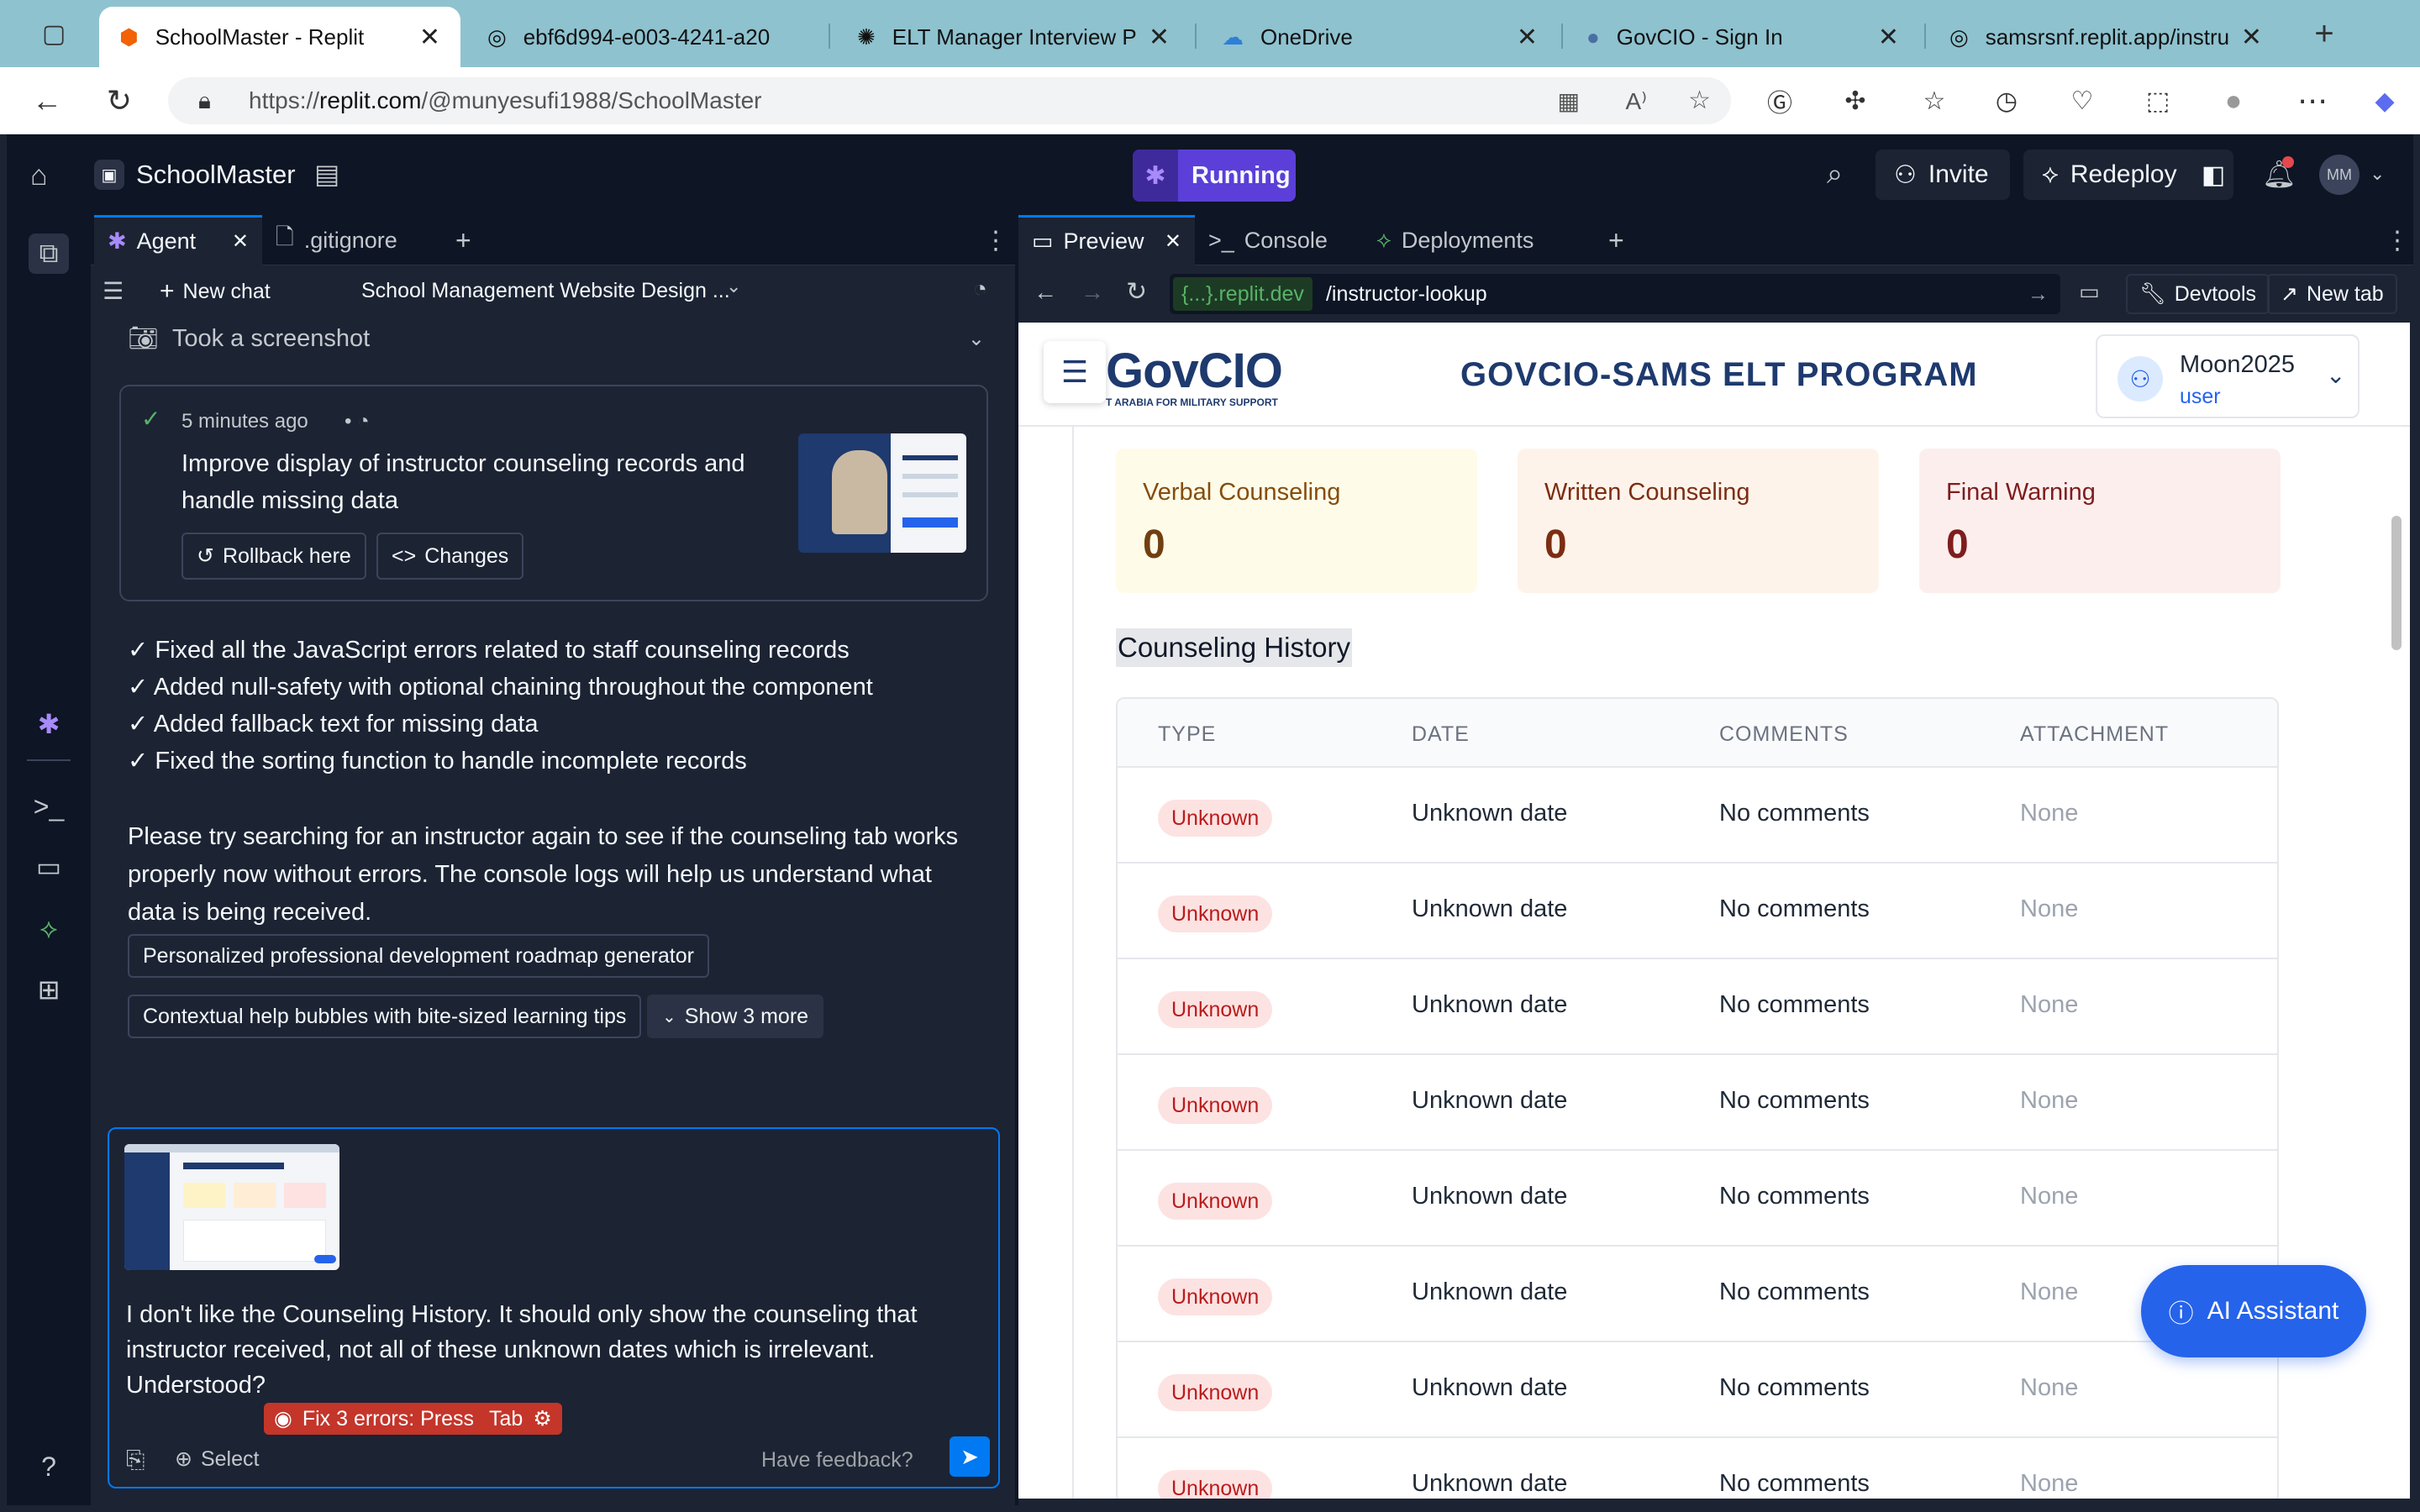 The image size is (2420, 1512). I want to click on openai-icon: ✺, so click(867, 37).